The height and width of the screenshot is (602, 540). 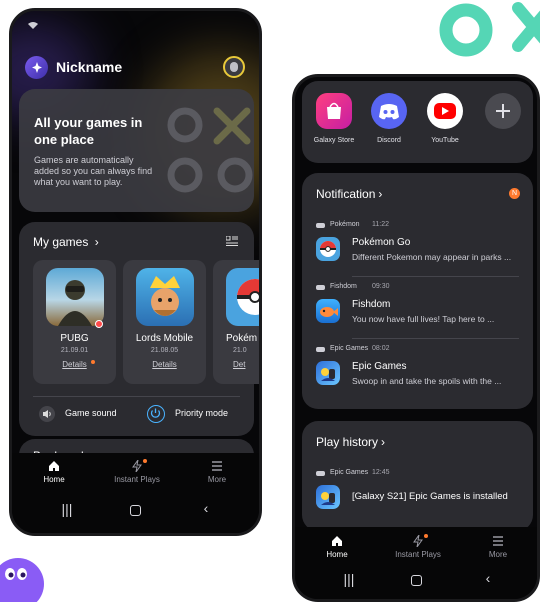 I want to click on priority-mode-toggle: Priority mode, so click(x=202, y=414).